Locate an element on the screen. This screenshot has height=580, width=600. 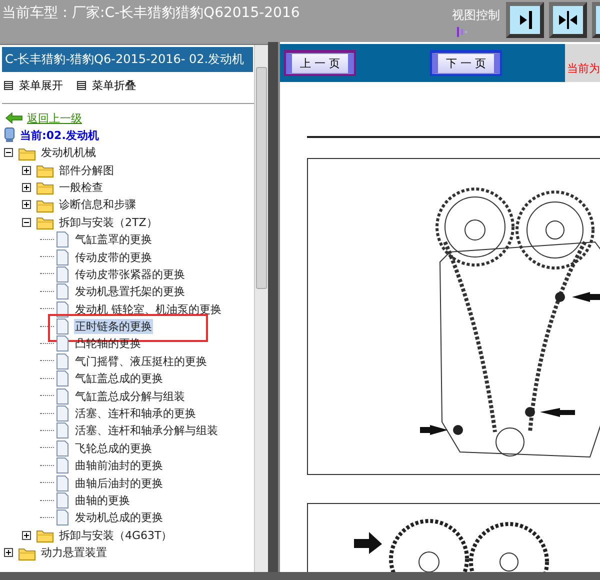
tree-item: 拆卸与安装（4G63T） is located at coordinates (116, 535).